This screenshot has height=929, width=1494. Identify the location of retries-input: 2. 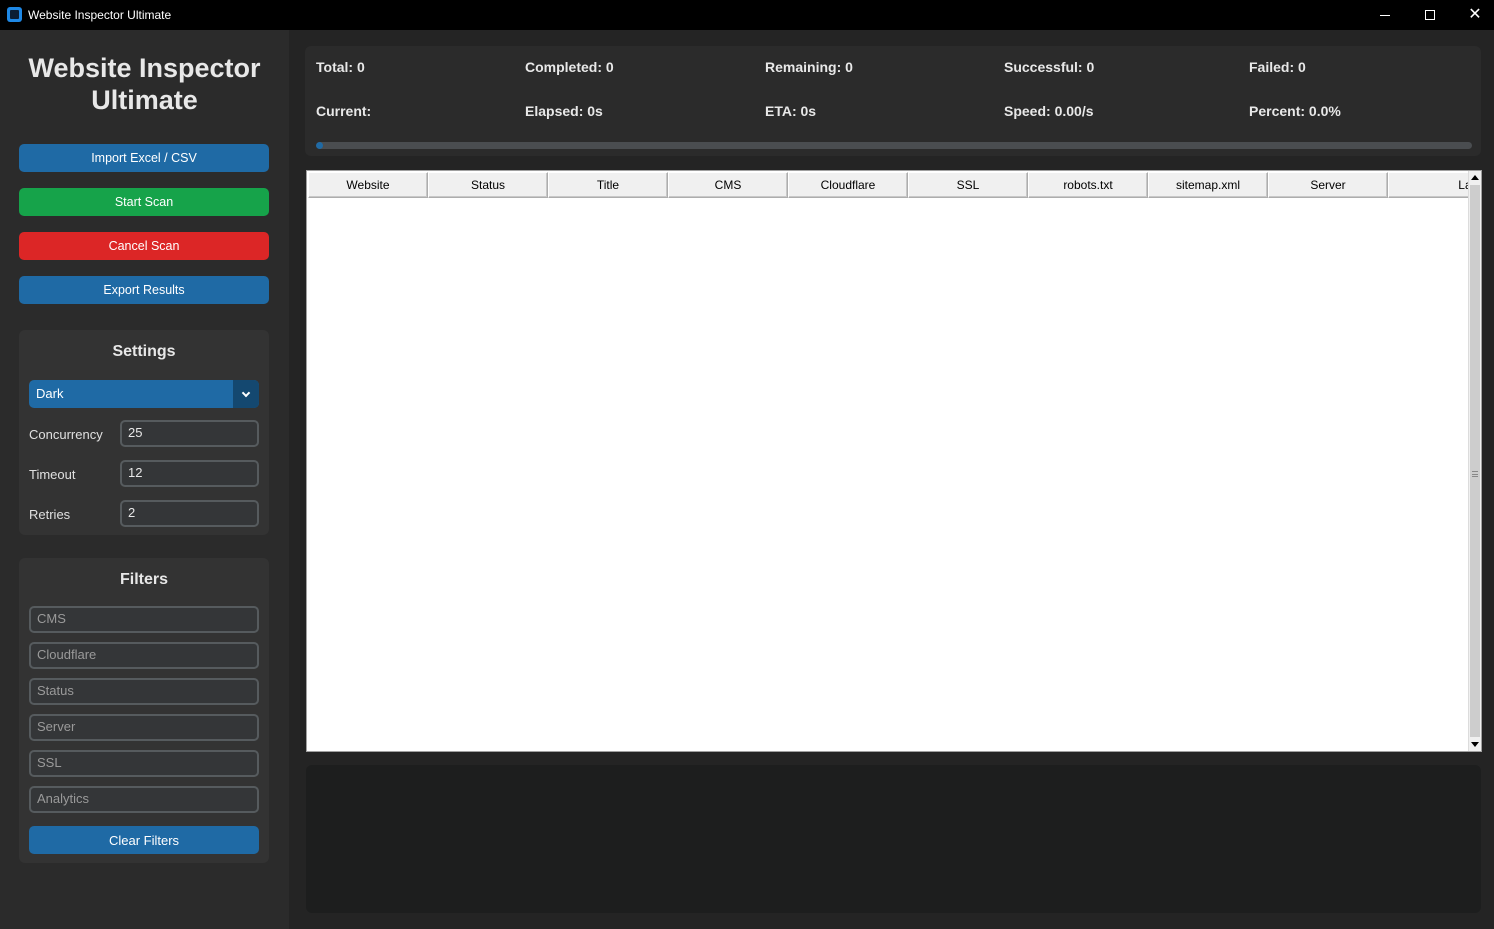
(189, 513).